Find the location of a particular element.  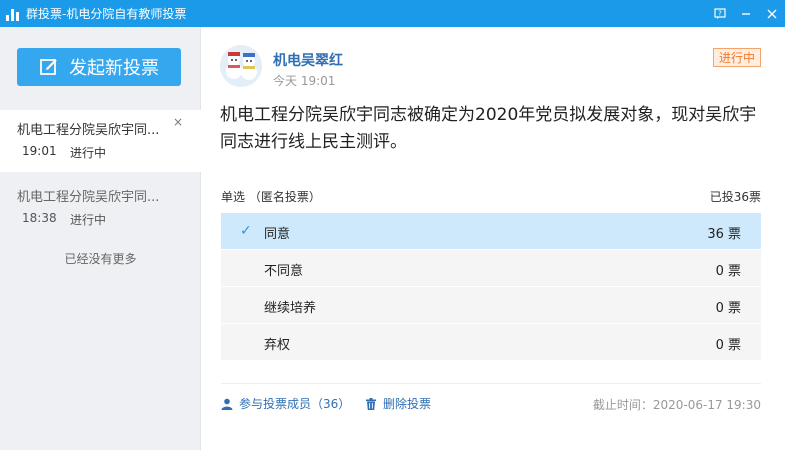

help-icon: ? is located at coordinates (720, 13).